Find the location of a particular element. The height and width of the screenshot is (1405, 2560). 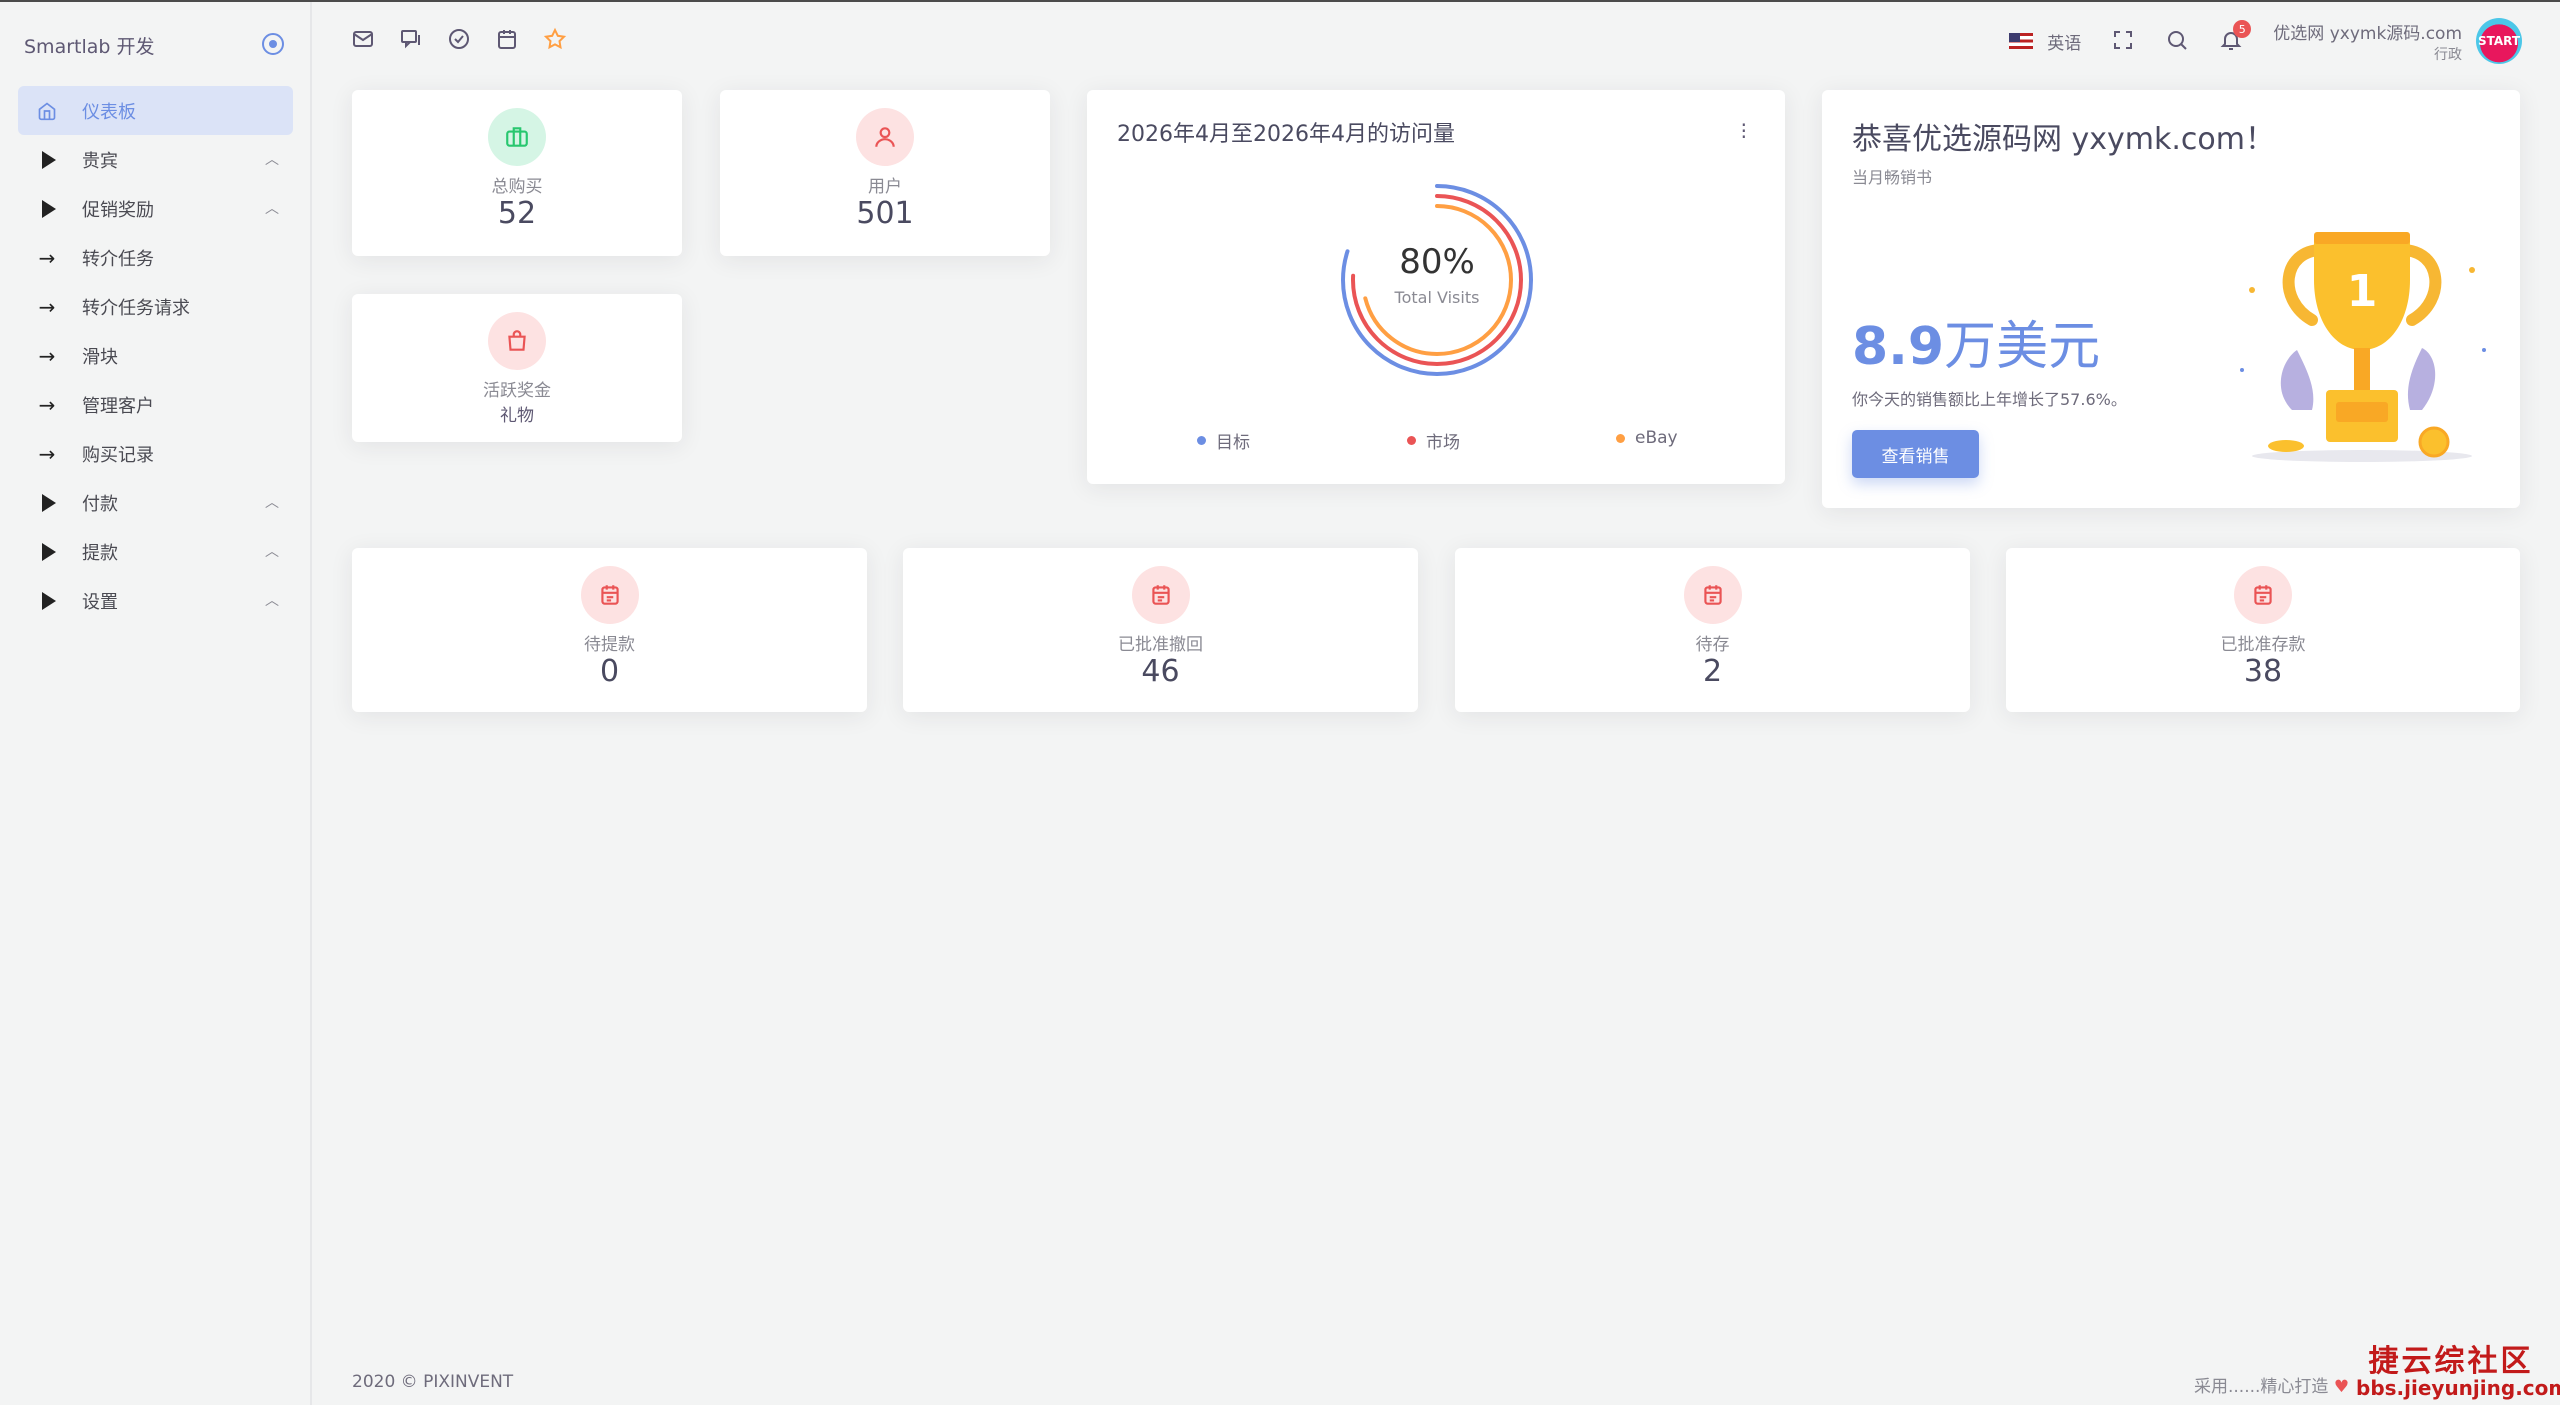

home-icon is located at coordinates (47, 111).